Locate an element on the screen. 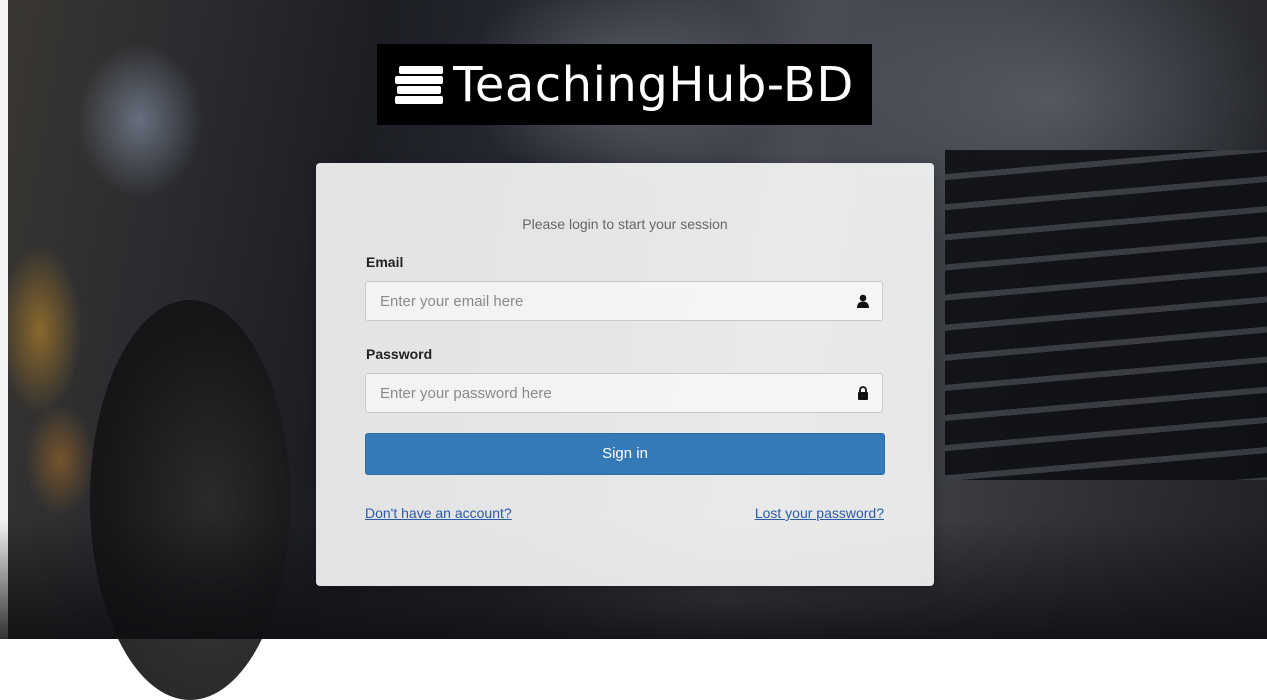 This screenshot has width=1267, height=700. user-icon is located at coordinates (863, 301).